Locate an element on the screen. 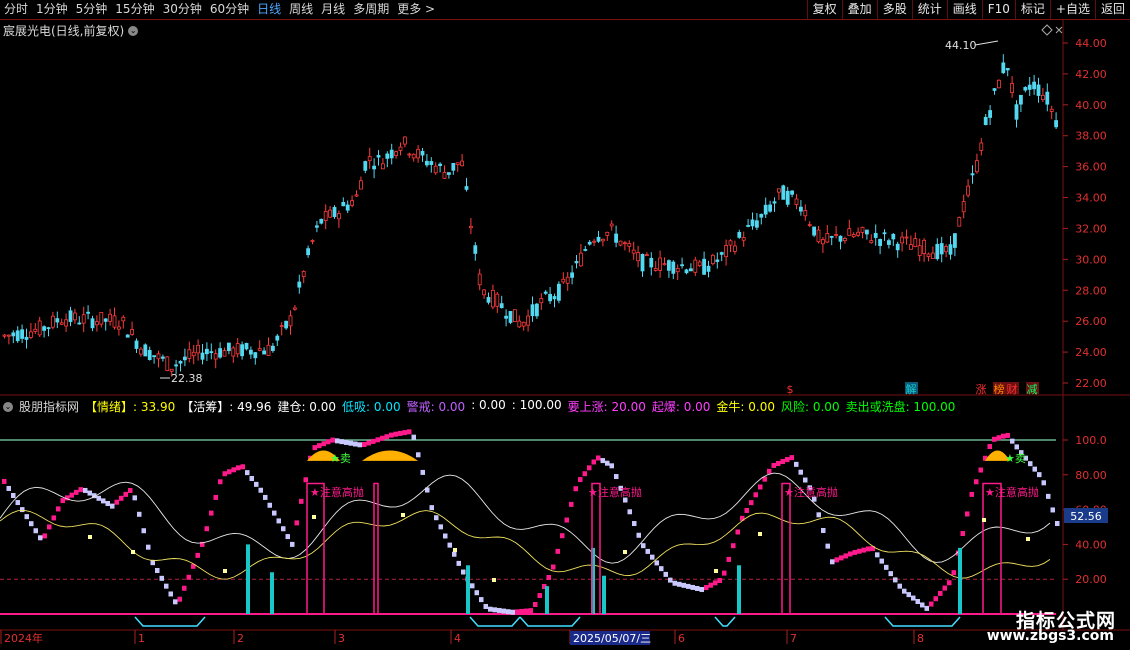 This screenshot has width=1130, height=650. tab-period-7: 周线 is located at coordinates (301, 9).